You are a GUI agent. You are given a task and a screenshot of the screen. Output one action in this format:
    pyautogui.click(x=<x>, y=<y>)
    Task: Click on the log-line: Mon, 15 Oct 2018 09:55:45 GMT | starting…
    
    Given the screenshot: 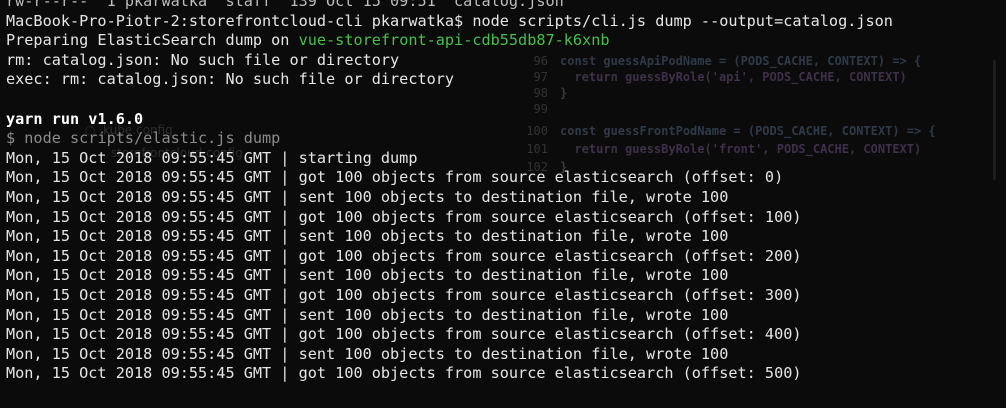 What is the action you would take?
    pyautogui.click(x=212, y=157)
    